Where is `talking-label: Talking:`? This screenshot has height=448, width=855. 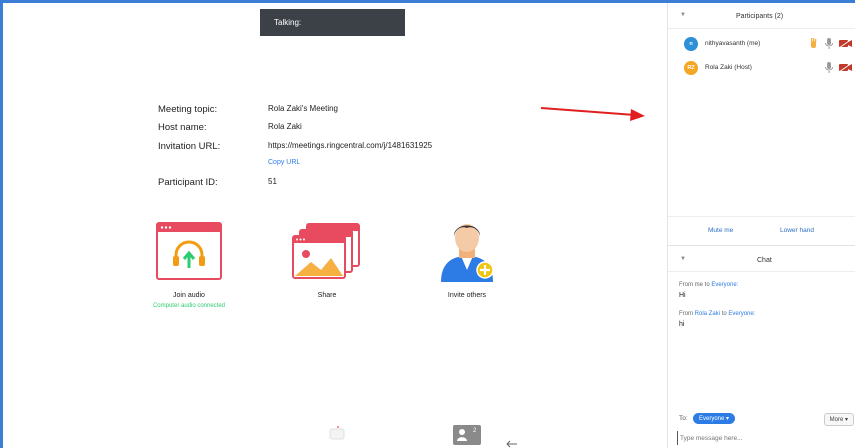
talking-label: Talking: is located at coordinates (288, 22).